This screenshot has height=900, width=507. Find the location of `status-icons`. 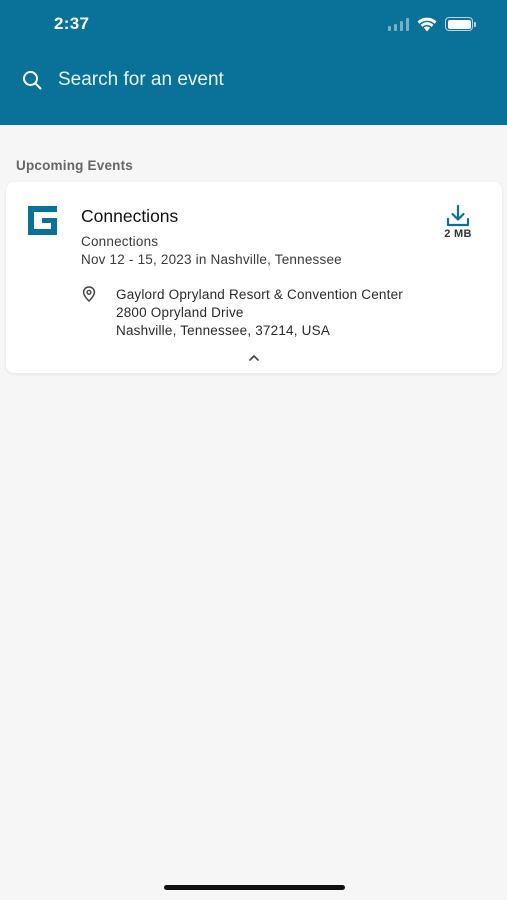

status-icons is located at coordinates (432, 24).